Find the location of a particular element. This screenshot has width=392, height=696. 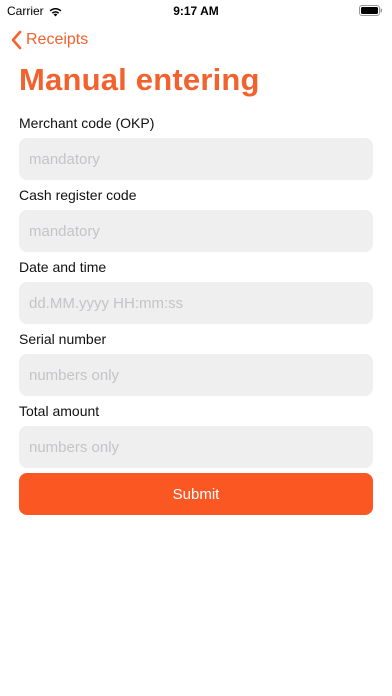

battery-icon is located at coordinates (370, 10).